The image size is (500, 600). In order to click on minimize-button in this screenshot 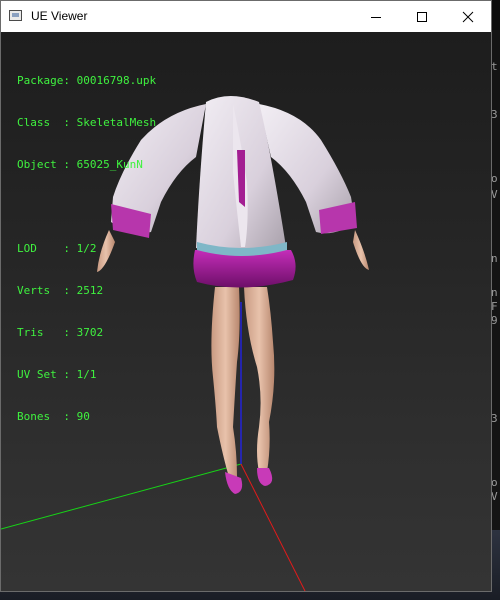, I will do `click(376, 16)`.